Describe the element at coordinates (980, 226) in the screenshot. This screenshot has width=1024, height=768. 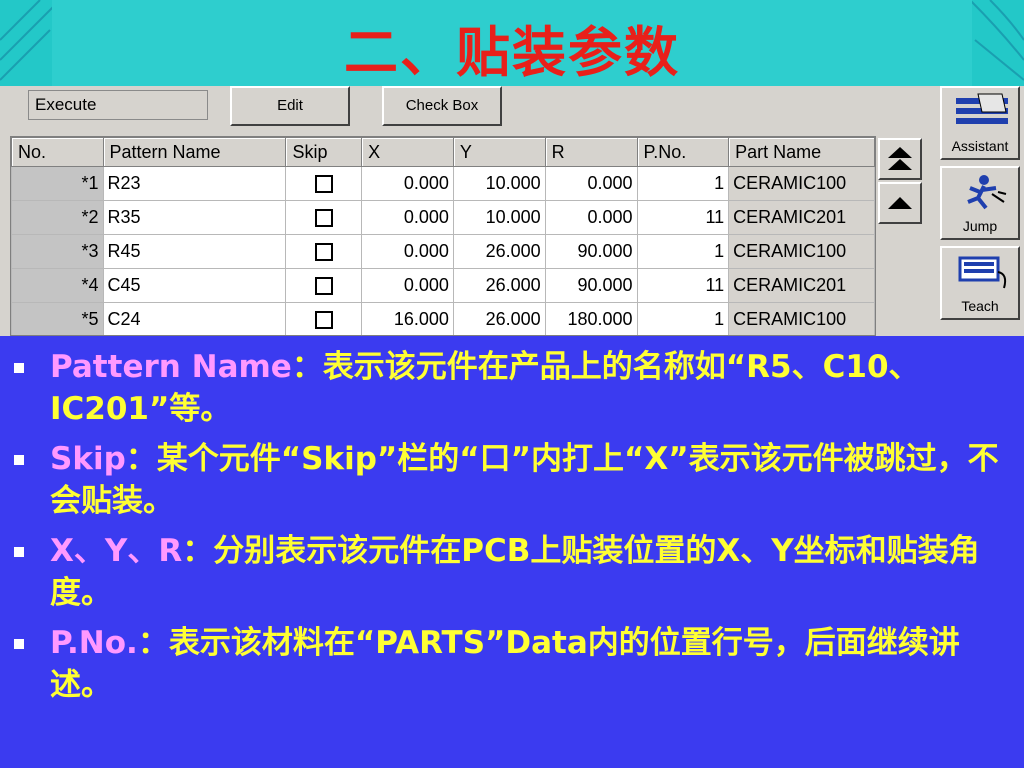
I see `jump-label: Jump` at that location.